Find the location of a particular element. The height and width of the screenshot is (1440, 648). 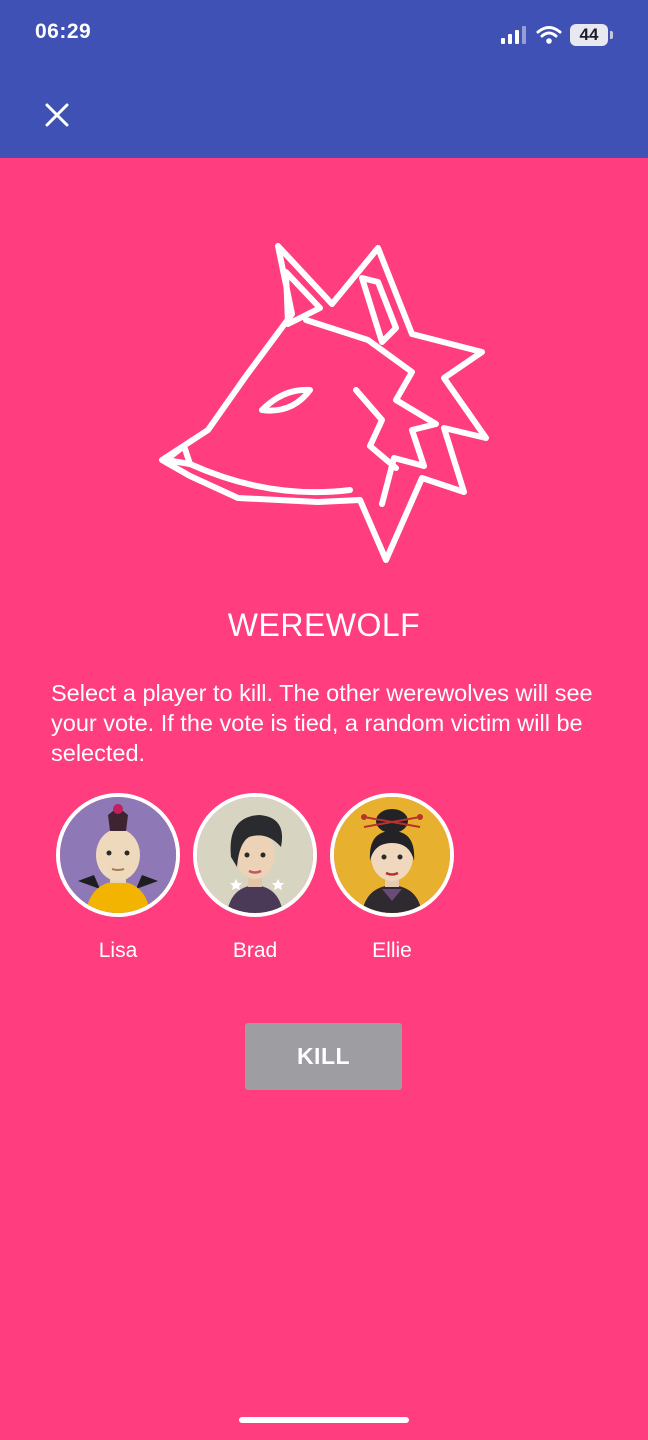

role-title: WEREWOLF is located at coordinates (324, 625).